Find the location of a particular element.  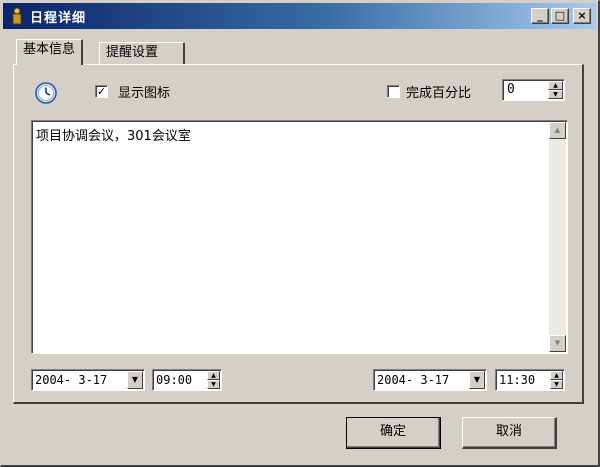

ok-button: 确定 is located at coordinates (393, 433).